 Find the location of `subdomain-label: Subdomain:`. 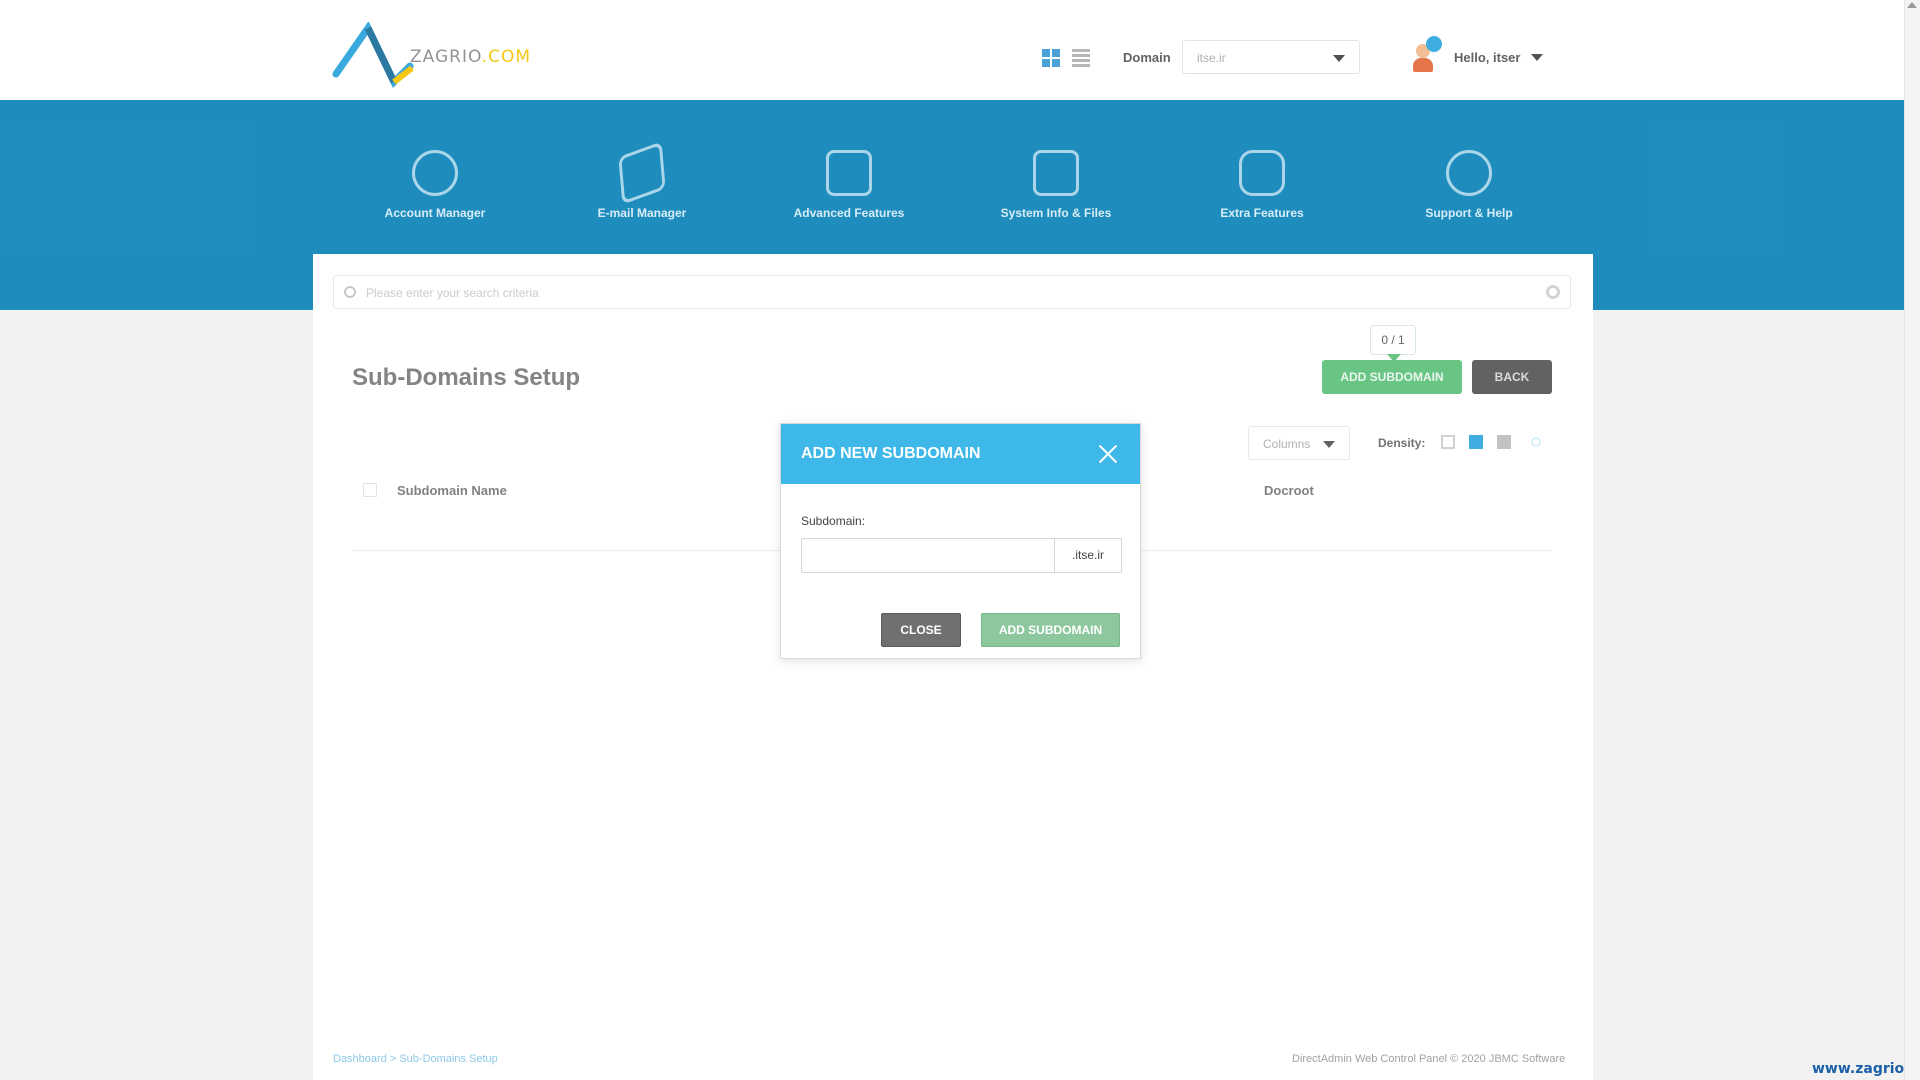

subdomain-label: Subdomain: is located at coordinates (833, 521).